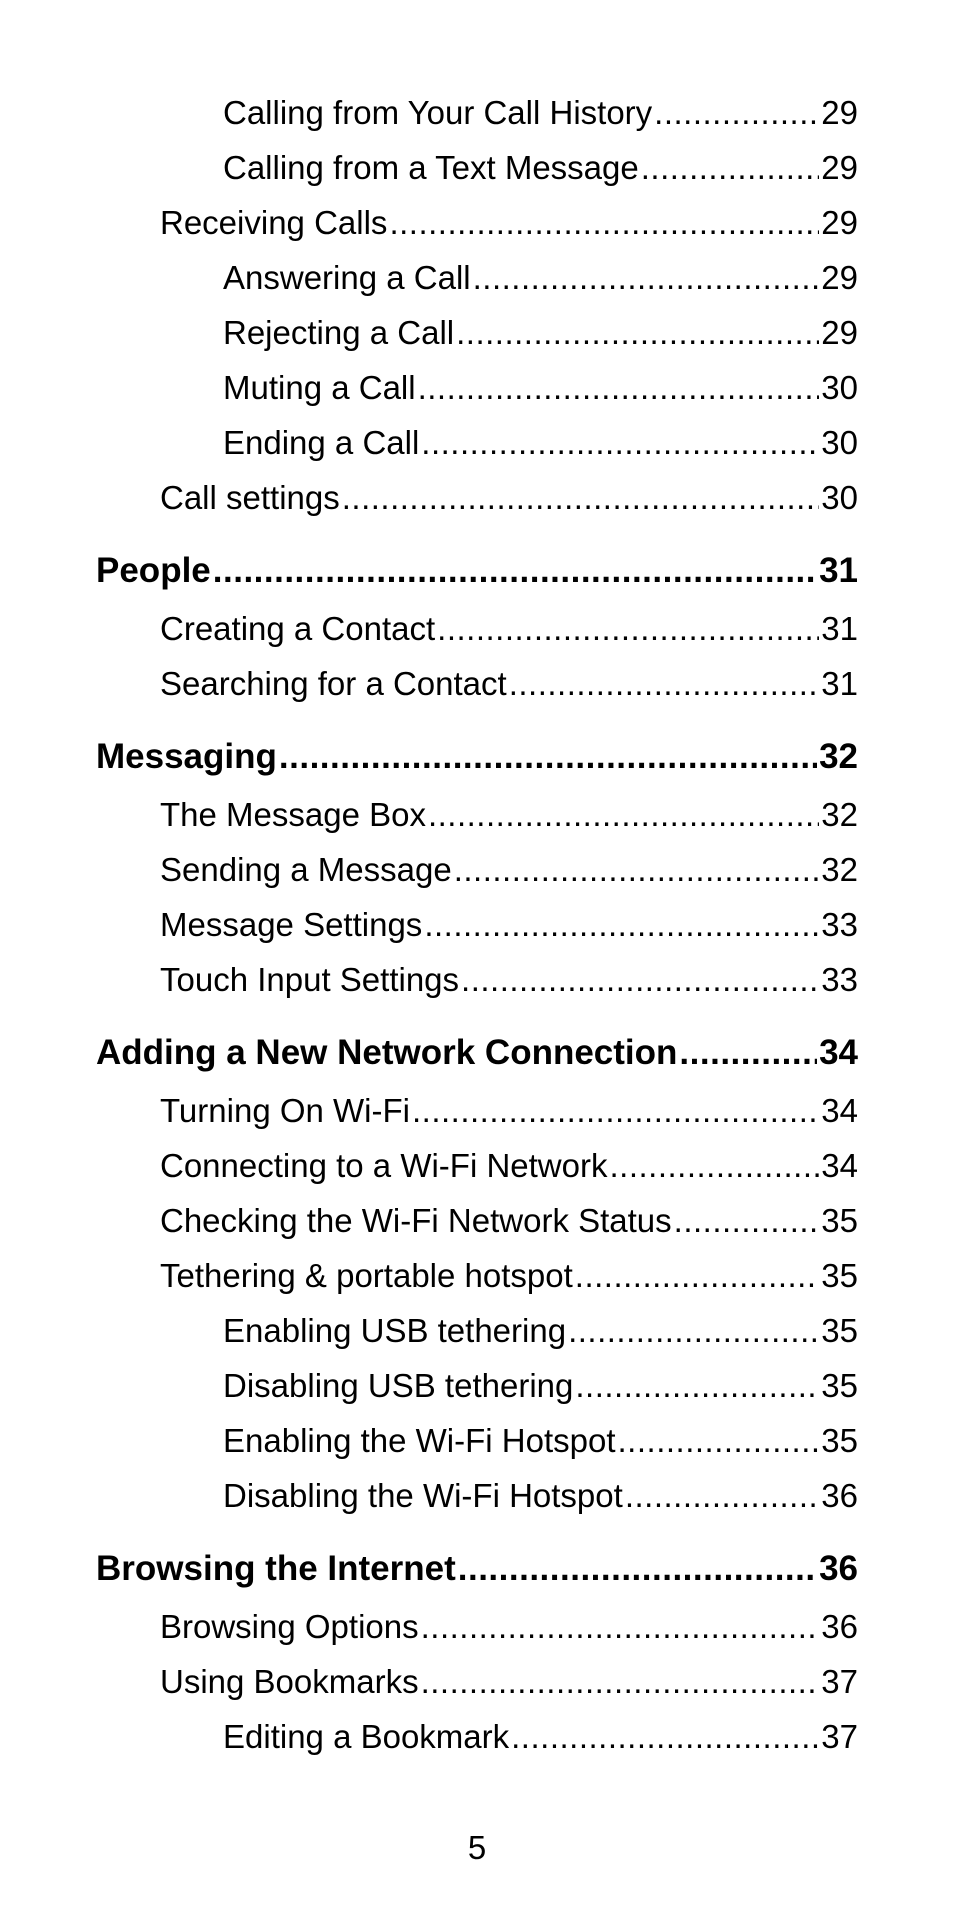 The height and width of the screenshot is (1908, 954). I want to click on toc-entry: Tethering & portable hotspot 35, so click(509, 1276).